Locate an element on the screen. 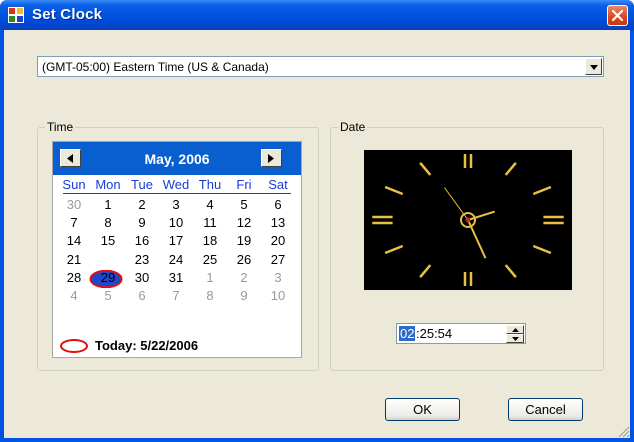  calendar-day-1: 1 is located at coordinates (108, 204).